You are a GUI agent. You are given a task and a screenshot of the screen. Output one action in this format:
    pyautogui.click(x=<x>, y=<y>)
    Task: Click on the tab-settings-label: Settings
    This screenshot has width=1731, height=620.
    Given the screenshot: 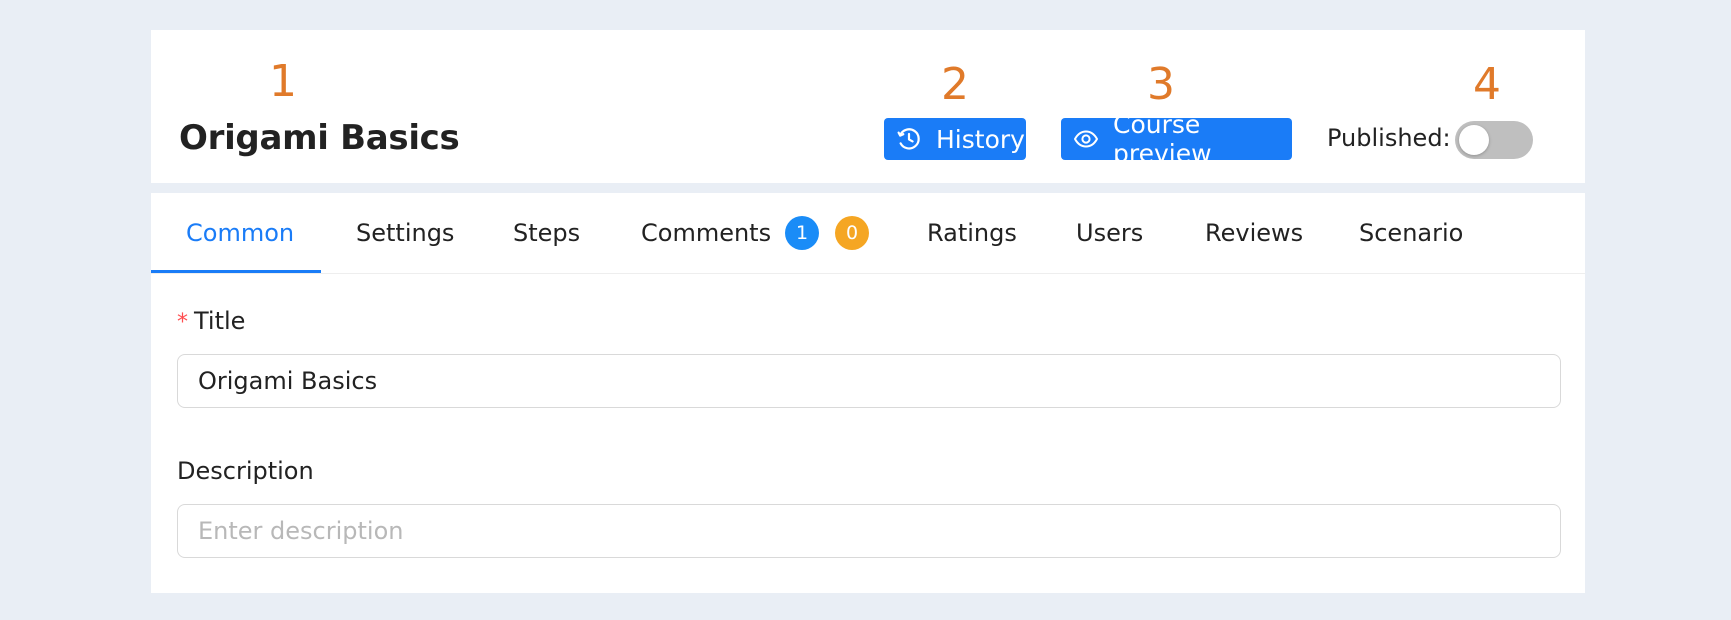 What is the action you would take?
    pyautogui.click(x=405, y=233)
    